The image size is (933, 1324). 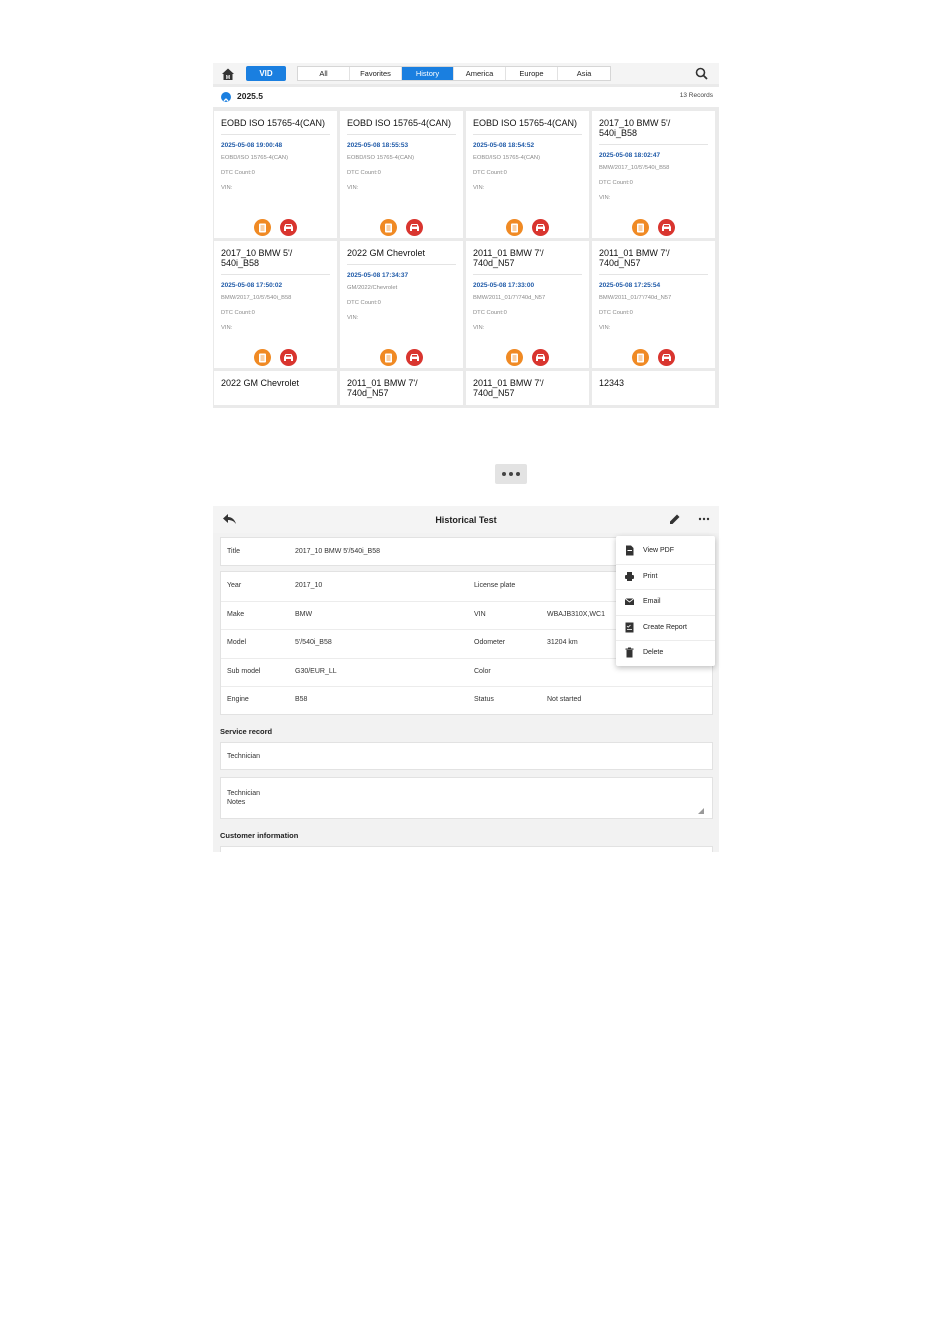 I want to click on menu-item-label: View PDF, so click(x=658, y=550).